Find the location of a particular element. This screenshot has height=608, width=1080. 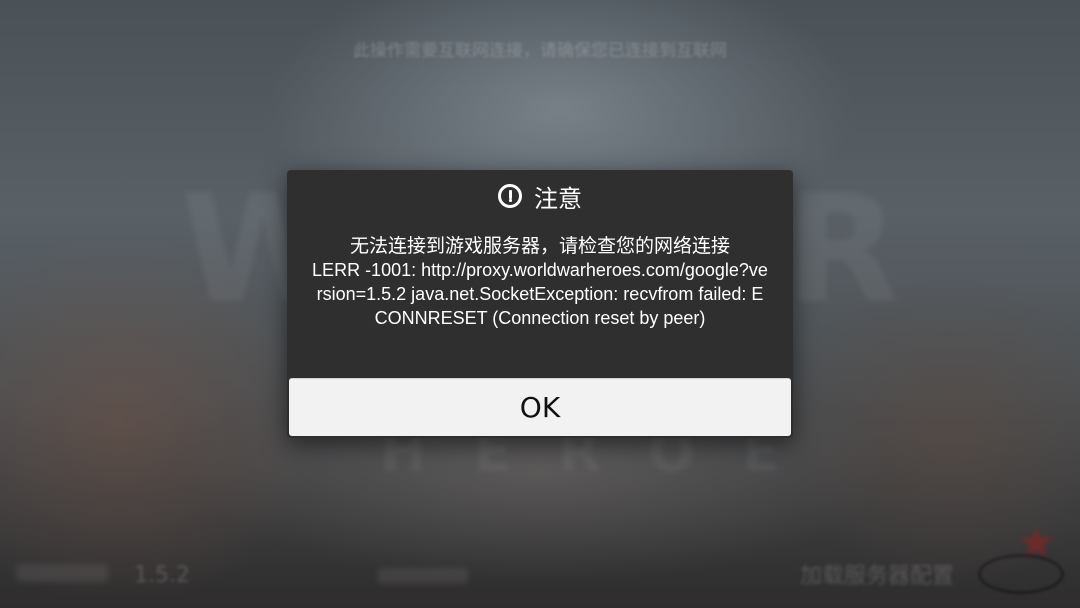

connection-required-banner: 此操作需要互联网连接，请确保您已连接到互联网 is located at coordinates (540, 51).